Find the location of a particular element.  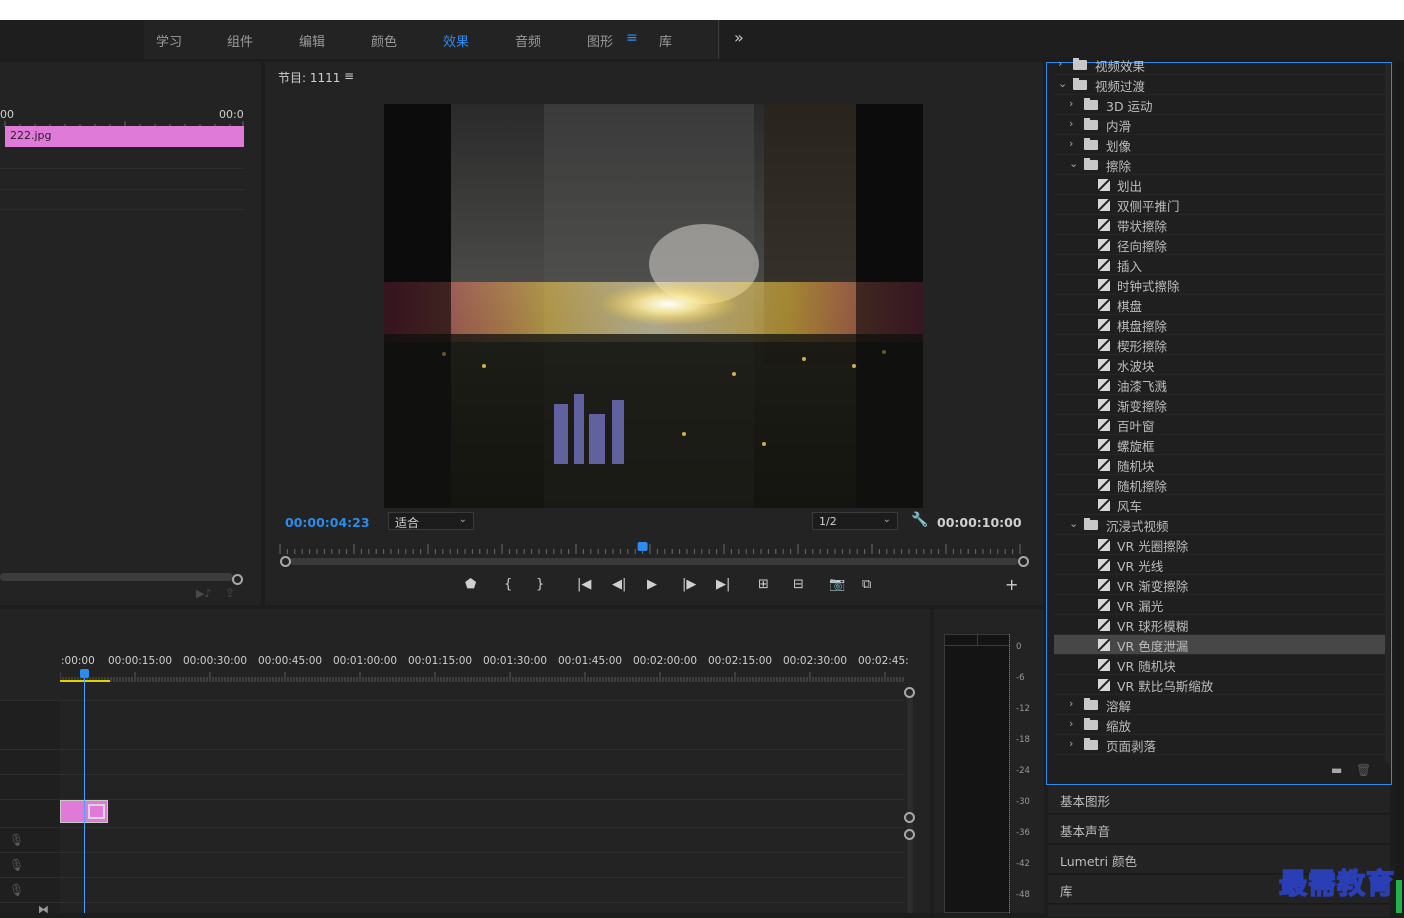

add-marker-icon: ⬟ is located at coordinates (470, 584).